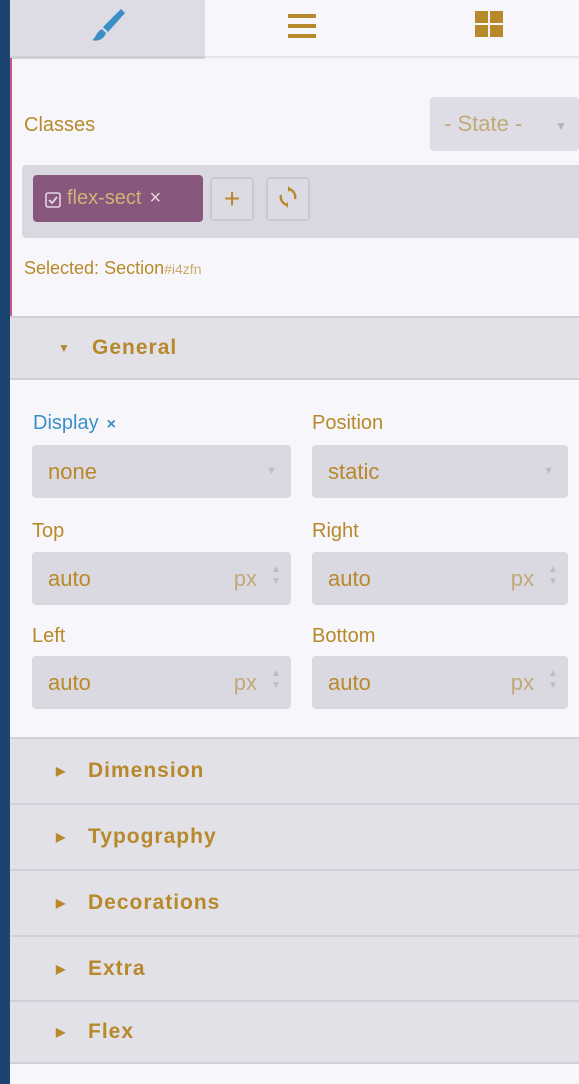  What do you see at coordinates (64, 348) in the screenshot?
I see `caret-down-icon: ▼` at bounding box center [64, 348].